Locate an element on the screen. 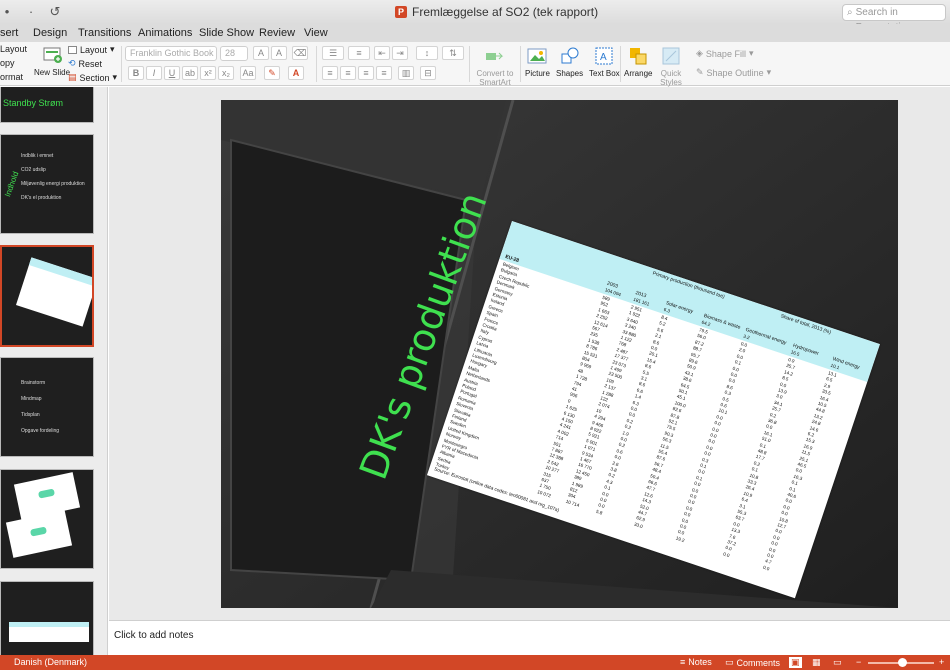  normal-view-icon: ▣ is located at coordinates (795, 662).